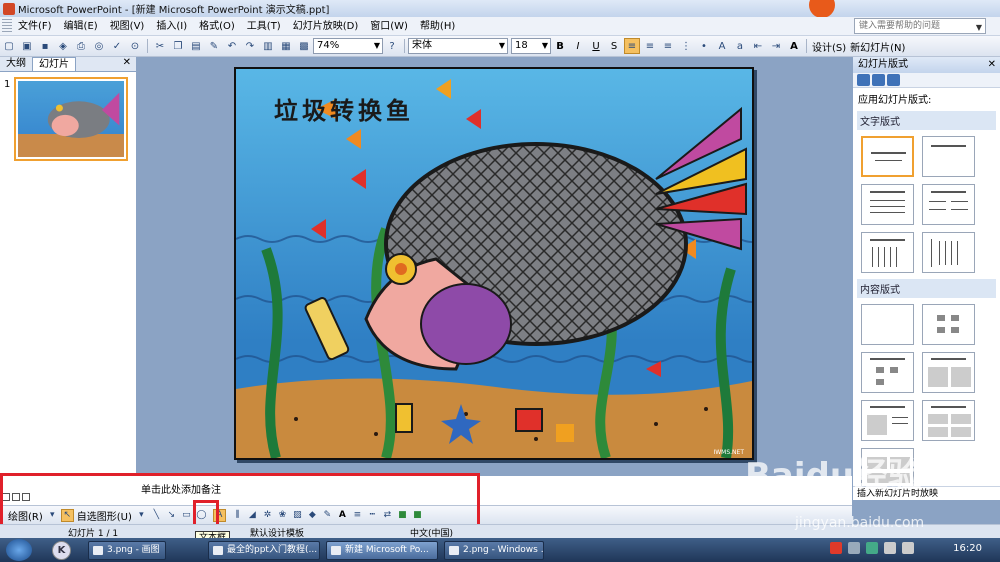 Image resolution: width=1000 pixels, height=562 pixels. I want to click on underline-button: U, so click(596, 46).